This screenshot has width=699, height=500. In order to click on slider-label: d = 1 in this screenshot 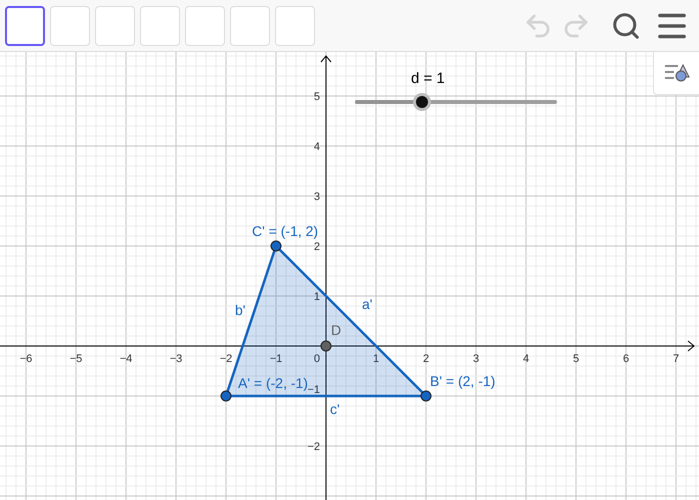, I will do `click(428, 78)`.